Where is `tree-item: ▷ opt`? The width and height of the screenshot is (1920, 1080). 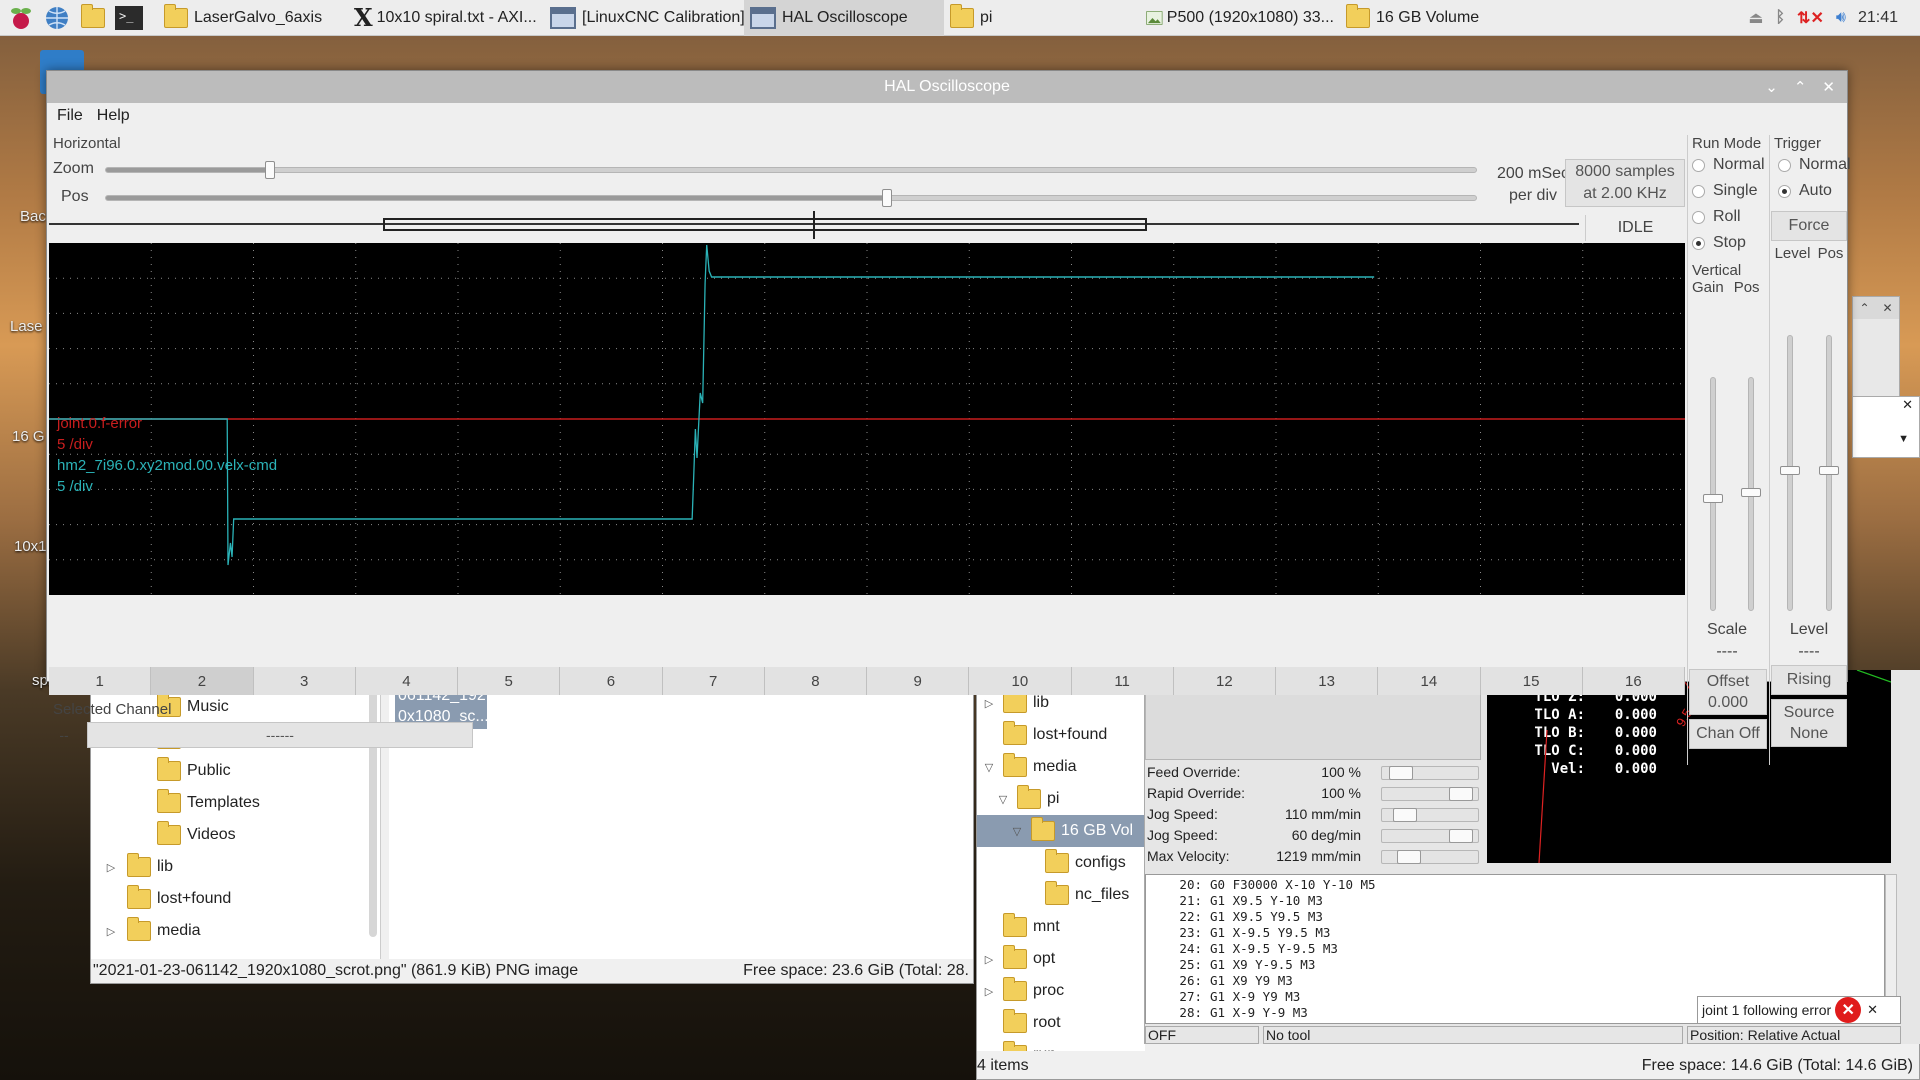 tree-item: ▷ opt is located at coordinates (1061, 959).